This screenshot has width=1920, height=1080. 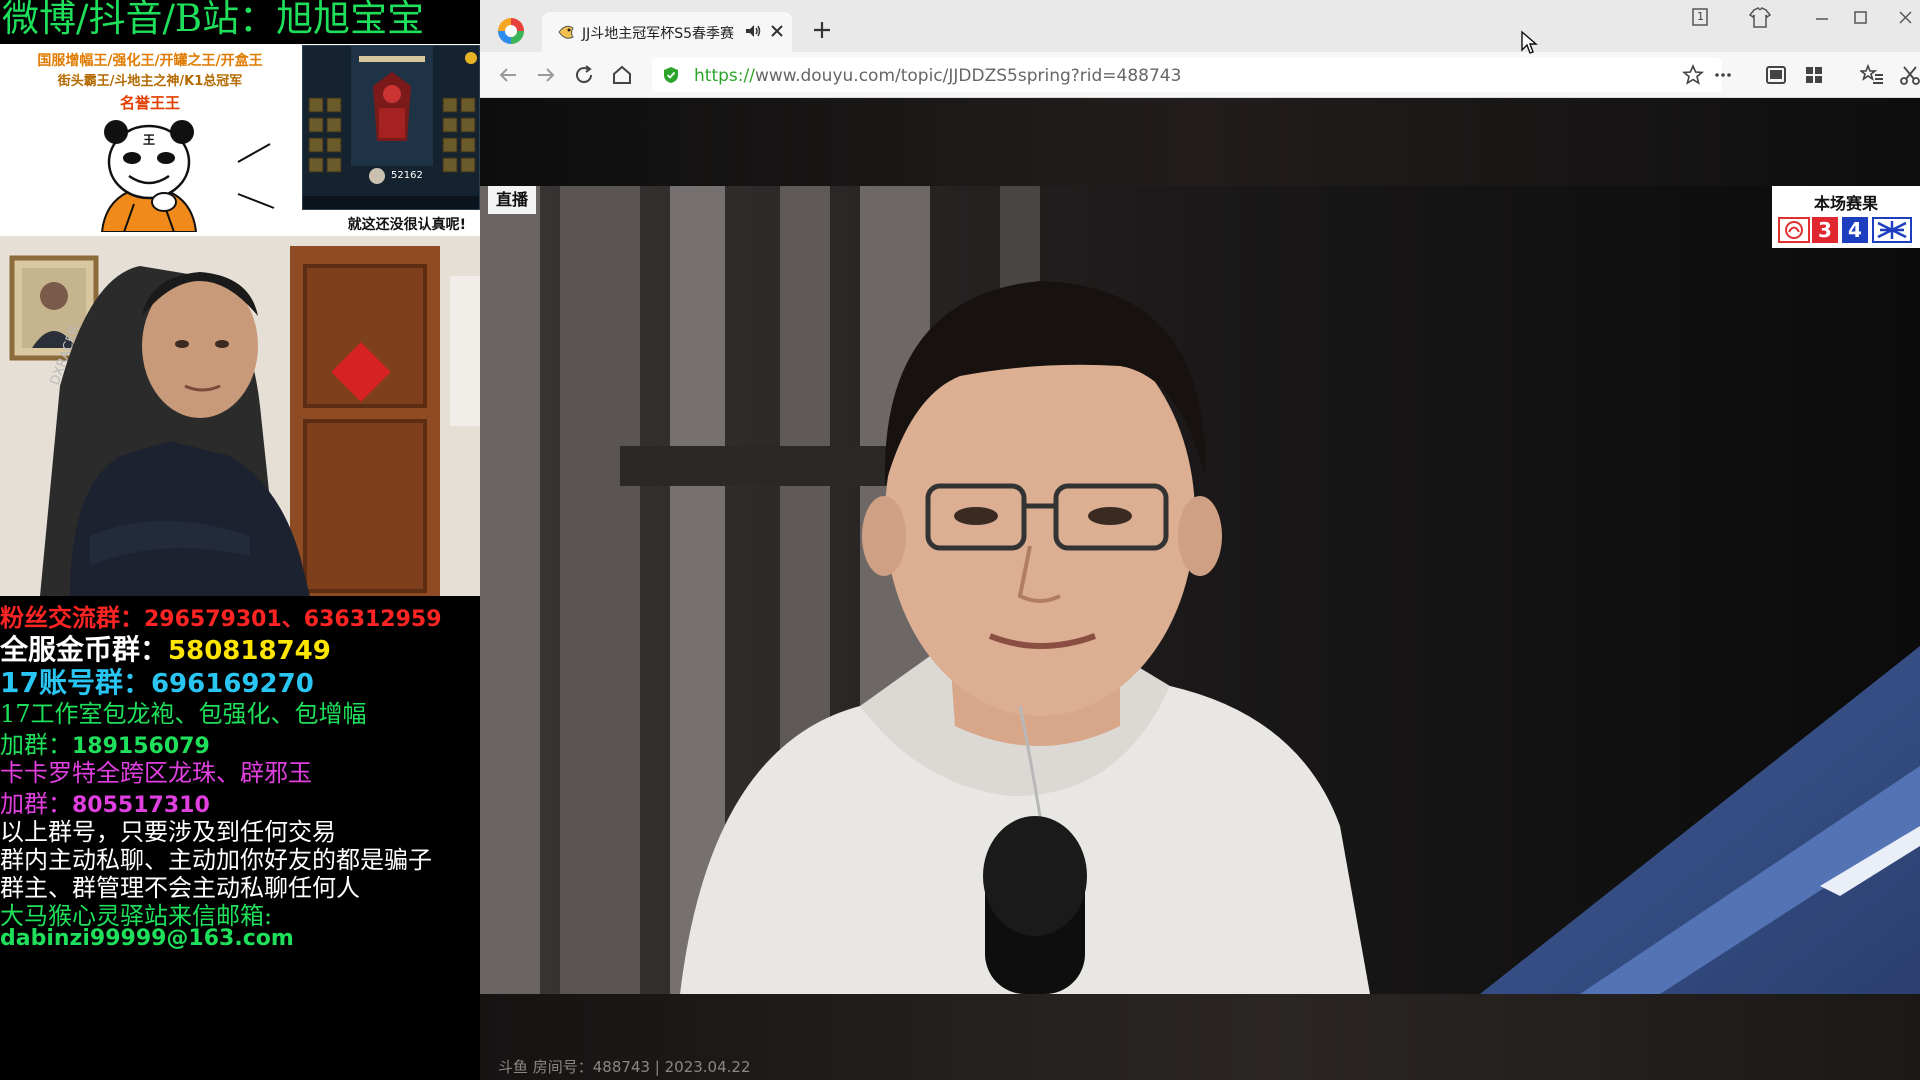 What do you see at coordinates (753, 31) in the screenshot?
I see `speaker-icon` at bounding box center [753, 31].